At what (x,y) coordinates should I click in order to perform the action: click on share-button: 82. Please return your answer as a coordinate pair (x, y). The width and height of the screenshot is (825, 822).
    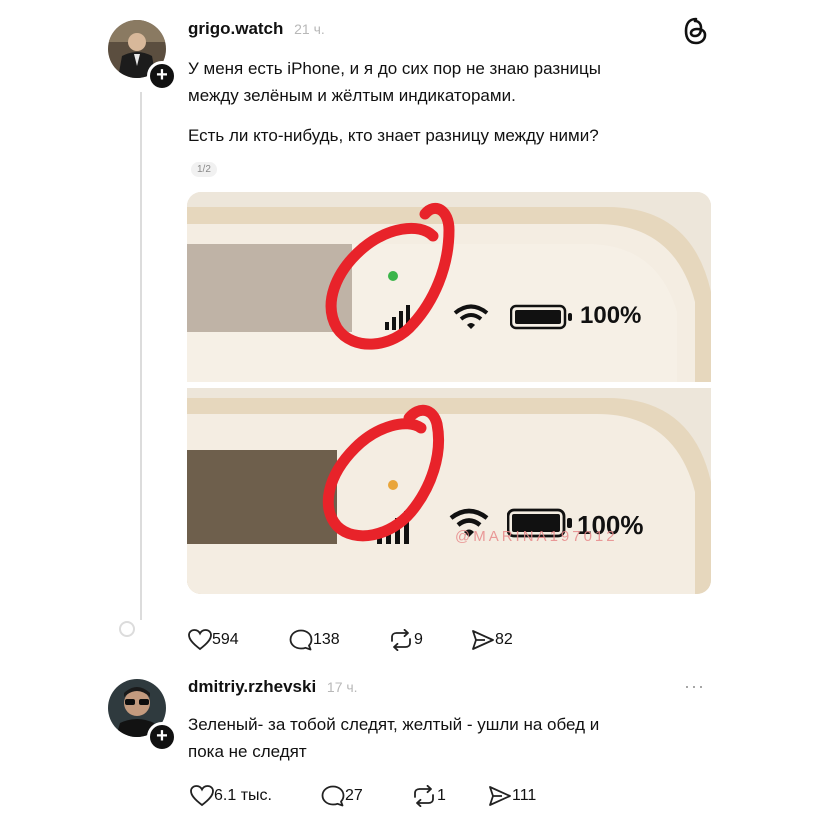
    Looking at the image, I should click on (492, 640).